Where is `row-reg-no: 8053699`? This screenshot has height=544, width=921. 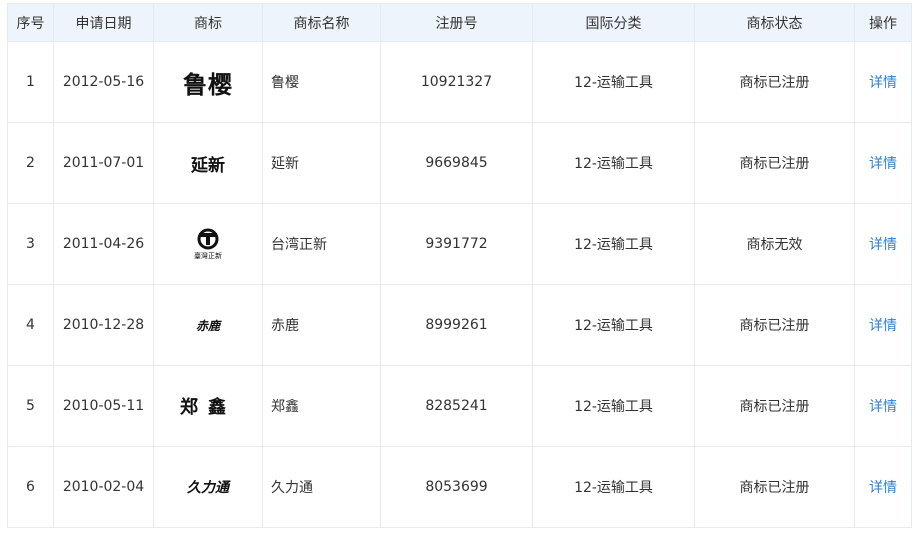 row-reg-no: 8053699 is located at coordinates (456, 487).